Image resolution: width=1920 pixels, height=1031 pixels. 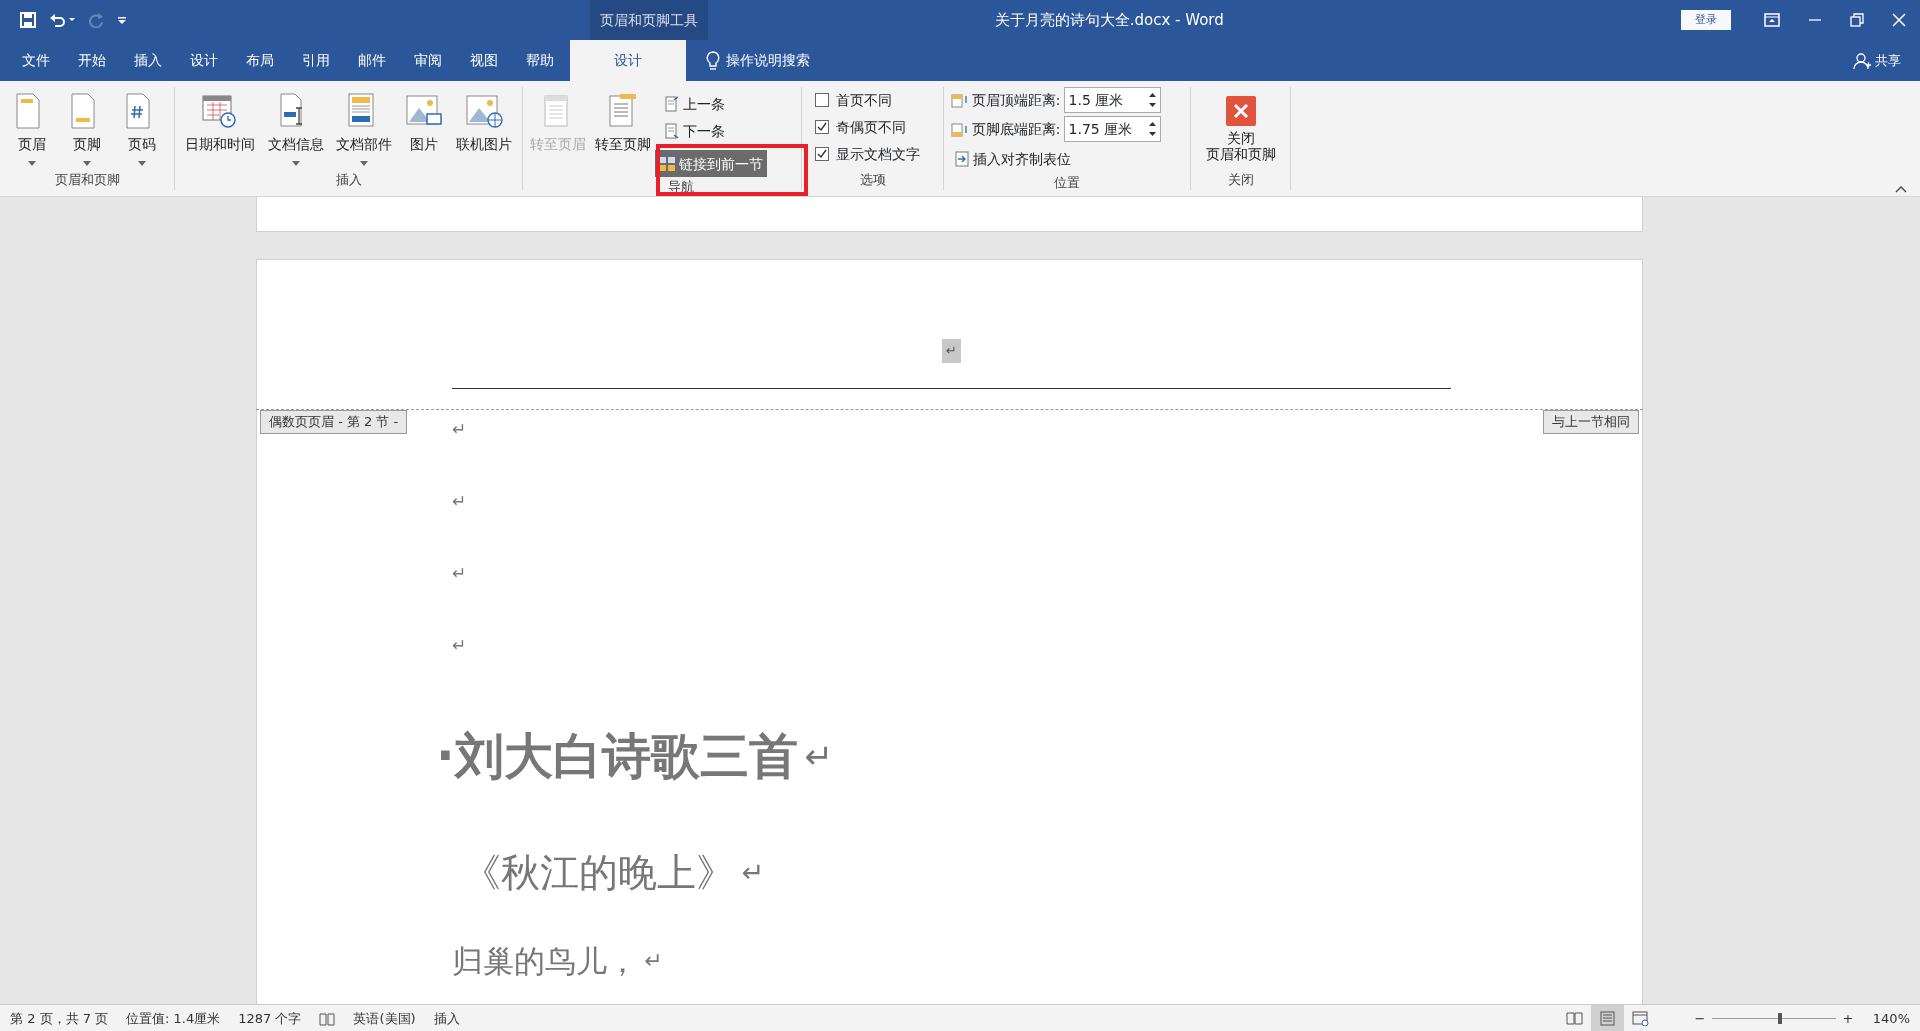 I want to click on group-label: 关闭, so click(x=1240, y=180).